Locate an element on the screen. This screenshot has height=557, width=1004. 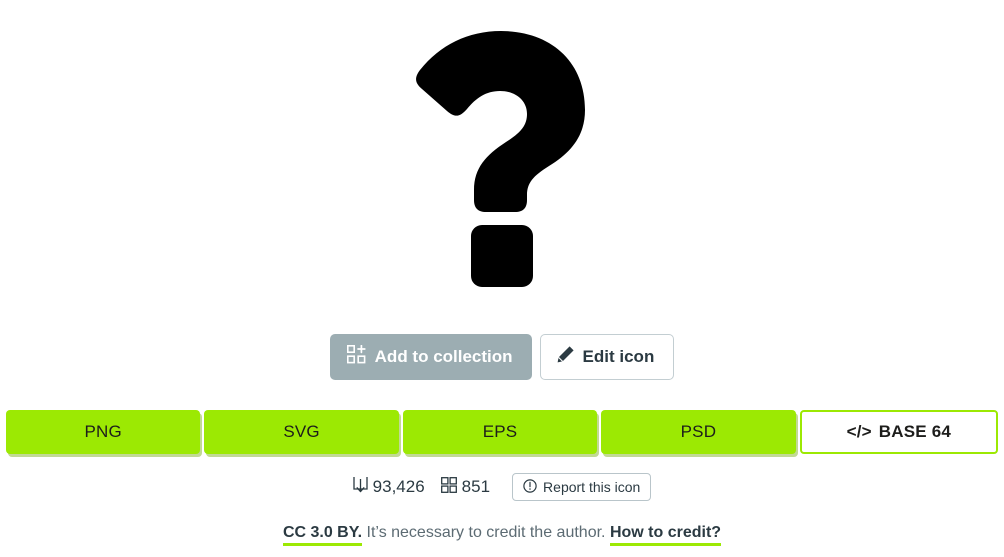
downloads-stat: 93,426 is located at coordinates (389, 487).